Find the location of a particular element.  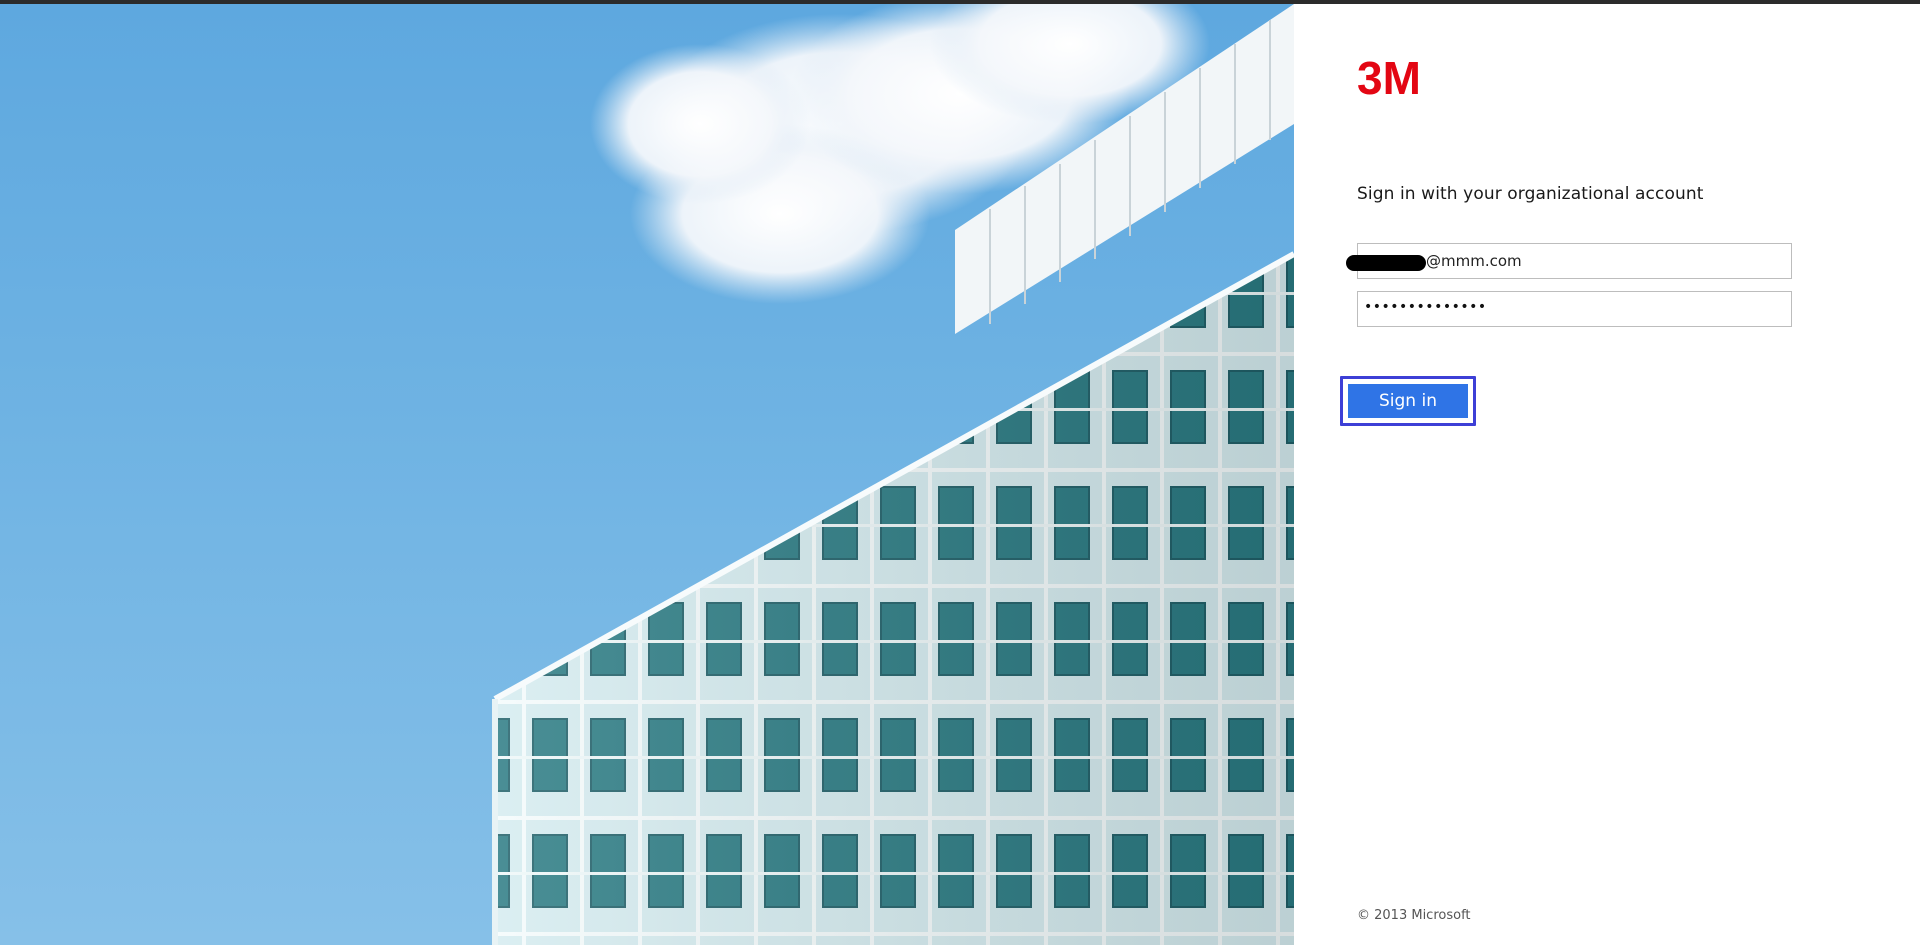

3m-logo-text: 3M is located at coordinates (1389, 77).